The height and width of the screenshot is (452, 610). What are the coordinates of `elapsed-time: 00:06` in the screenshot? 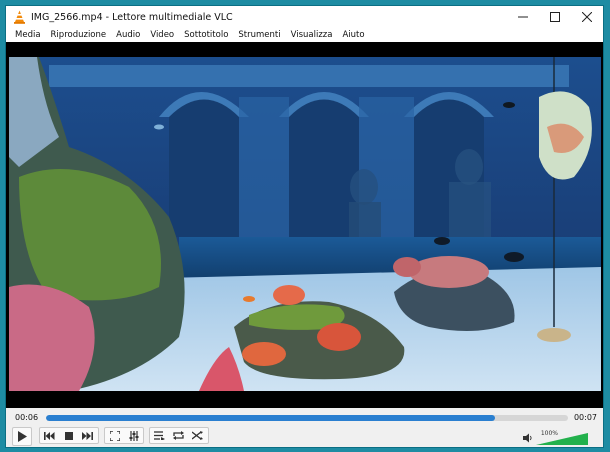 It's located at (26, 417).